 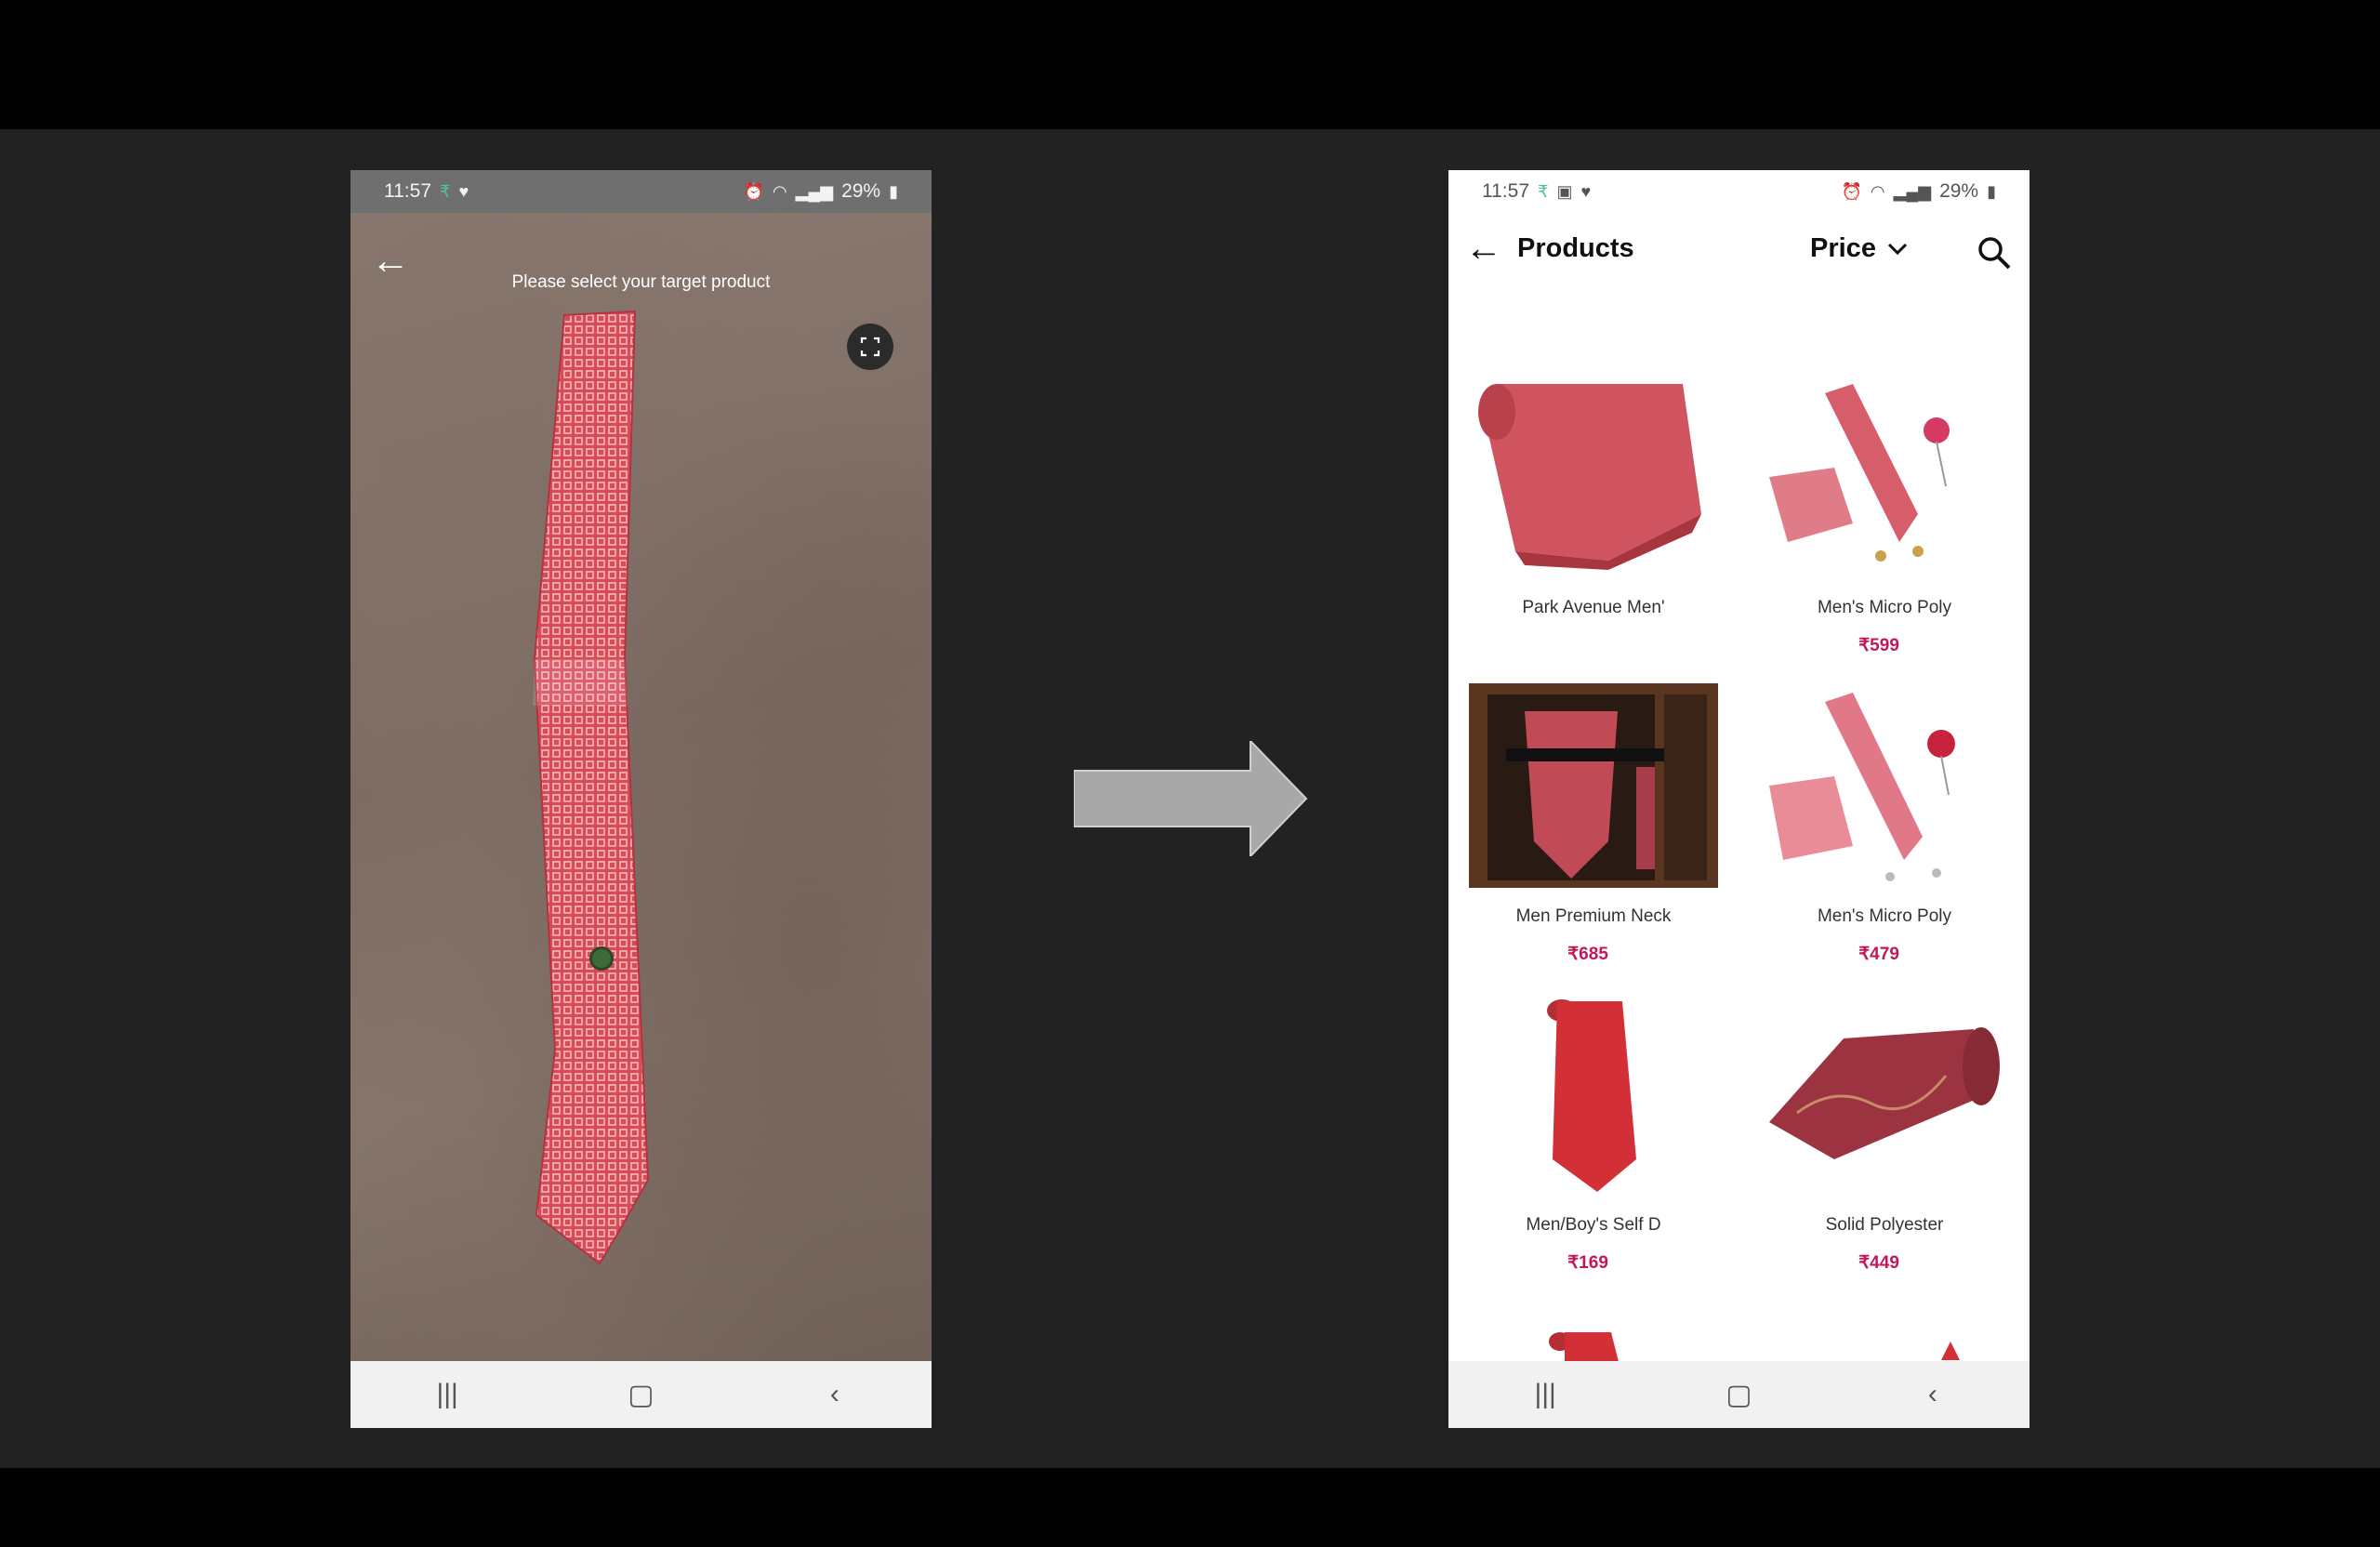 What do you see at coordinates (1739, 191) in the screenshot?
I see `status-bar: 11:57 ₹ ▣ ♥ ⏰ ◠ ▂▄▆ 29% ▮` at bounding box center [1739, 191].